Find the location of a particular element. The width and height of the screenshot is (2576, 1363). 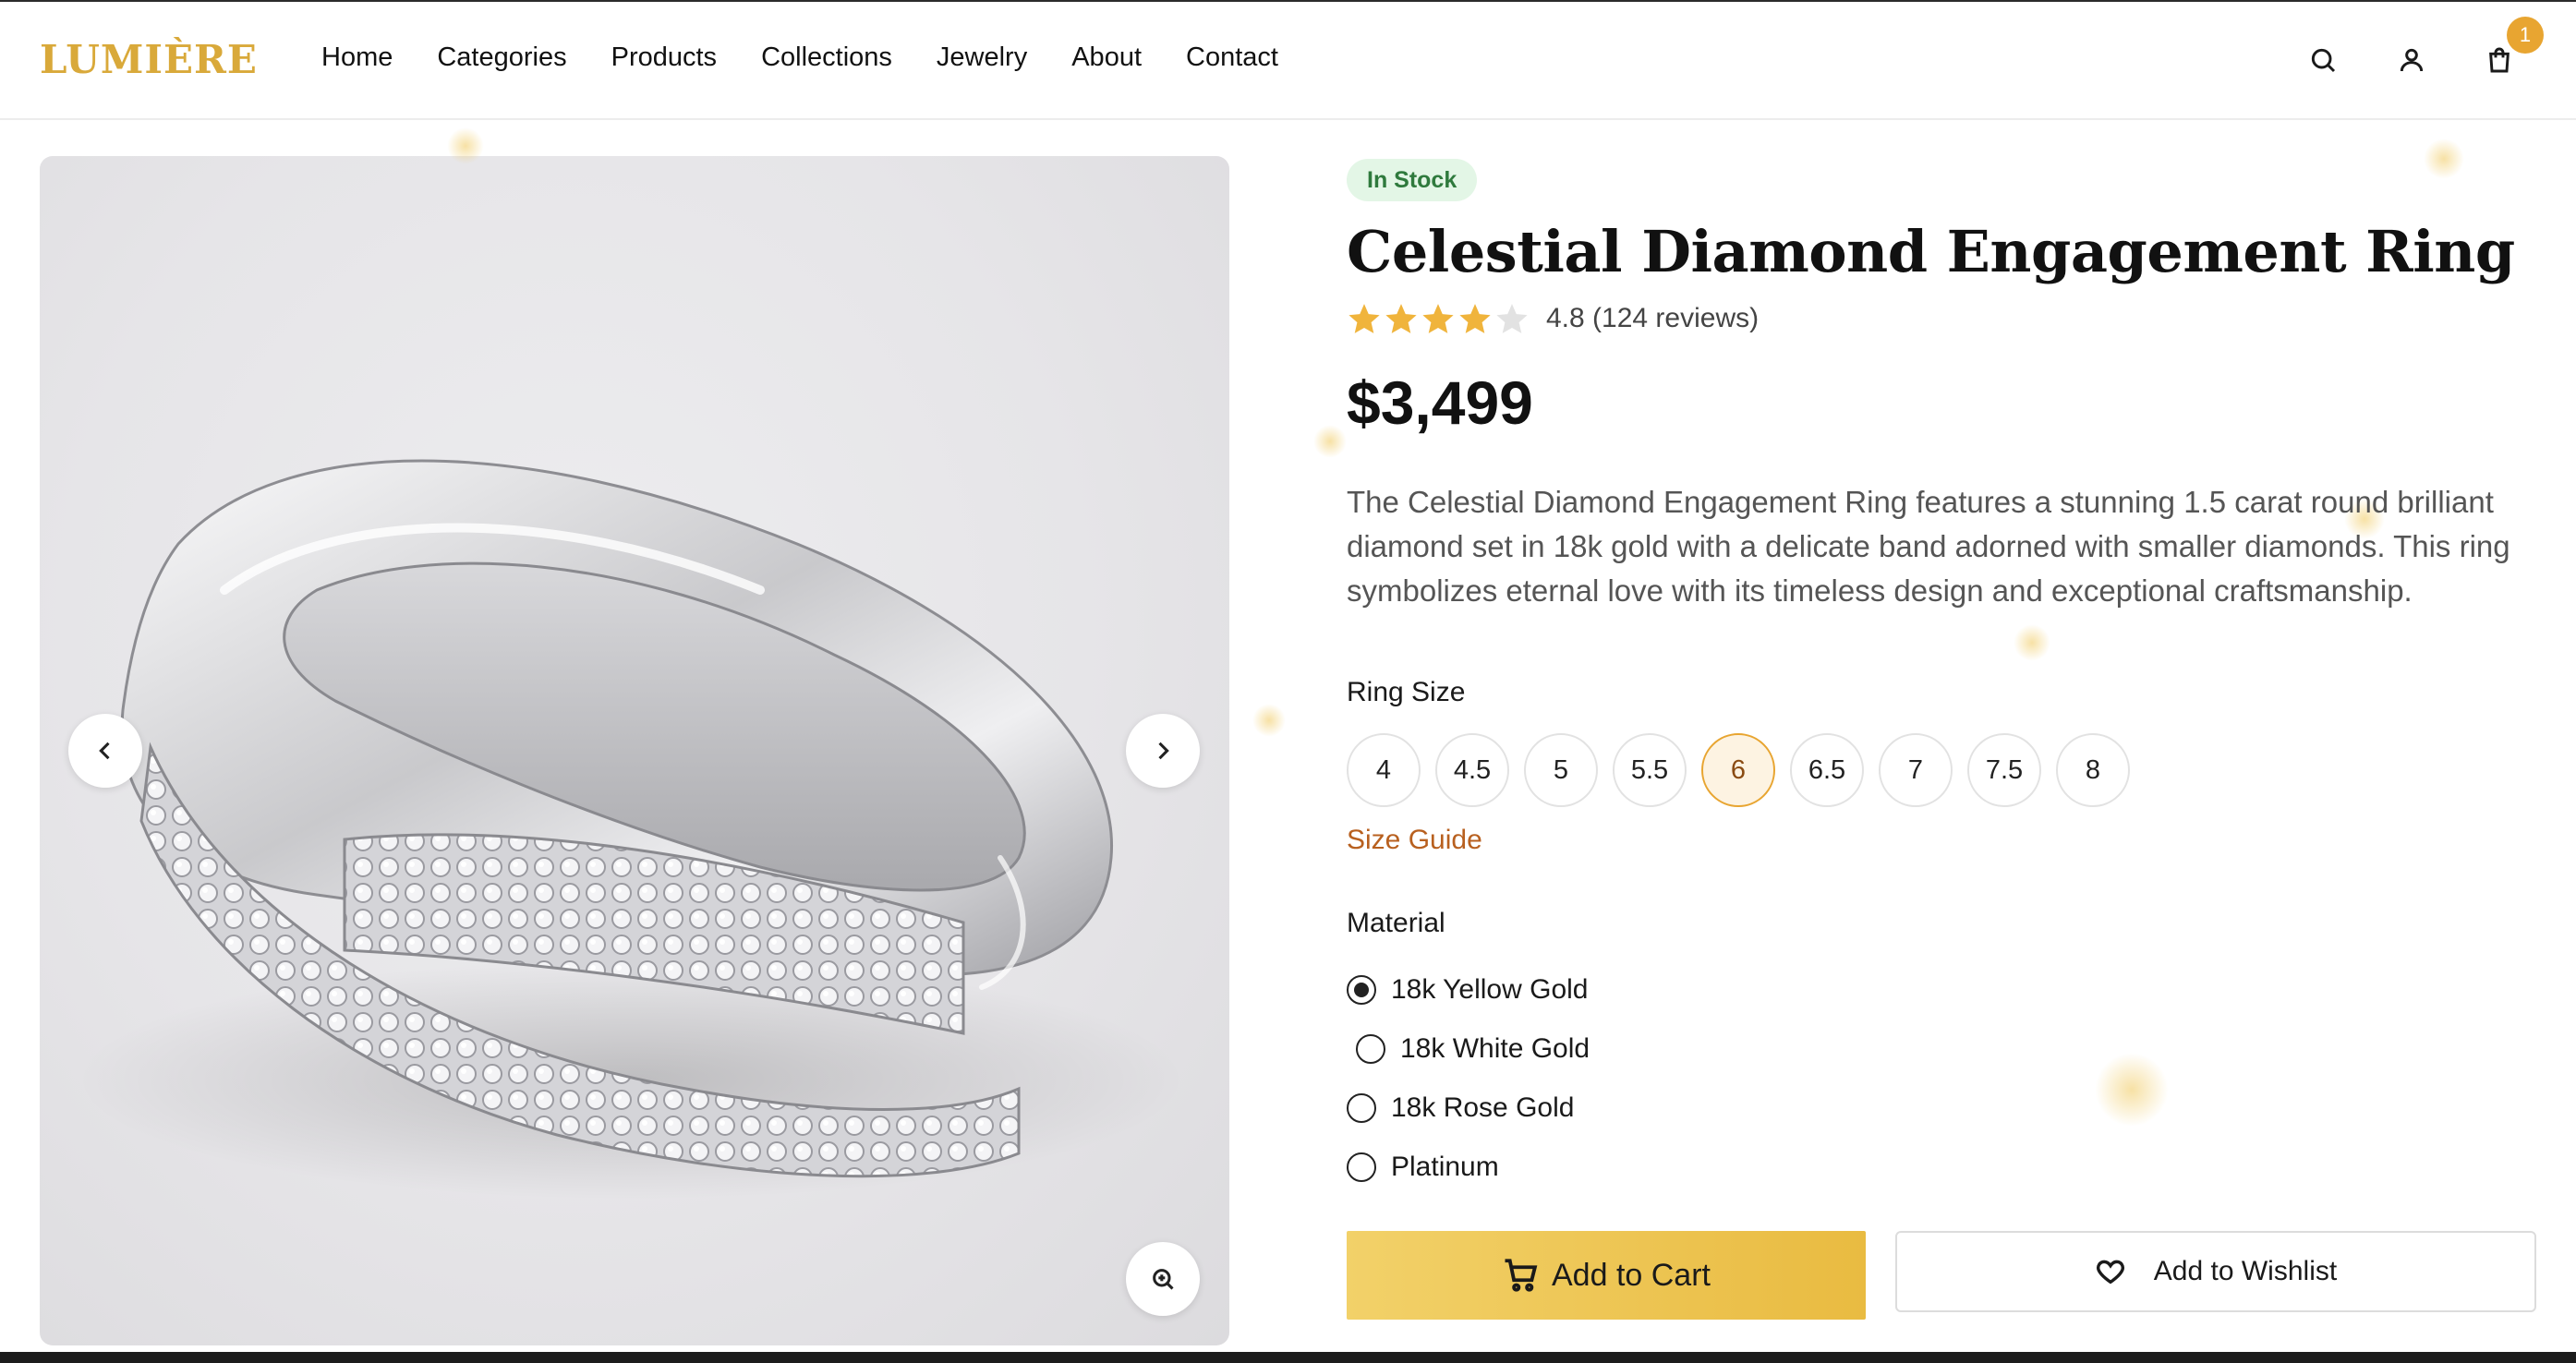

ring-size-selector: 4 4.5 5 5.5 6 6.5 7 7.5 8 is located at coordinates (1738, 770).